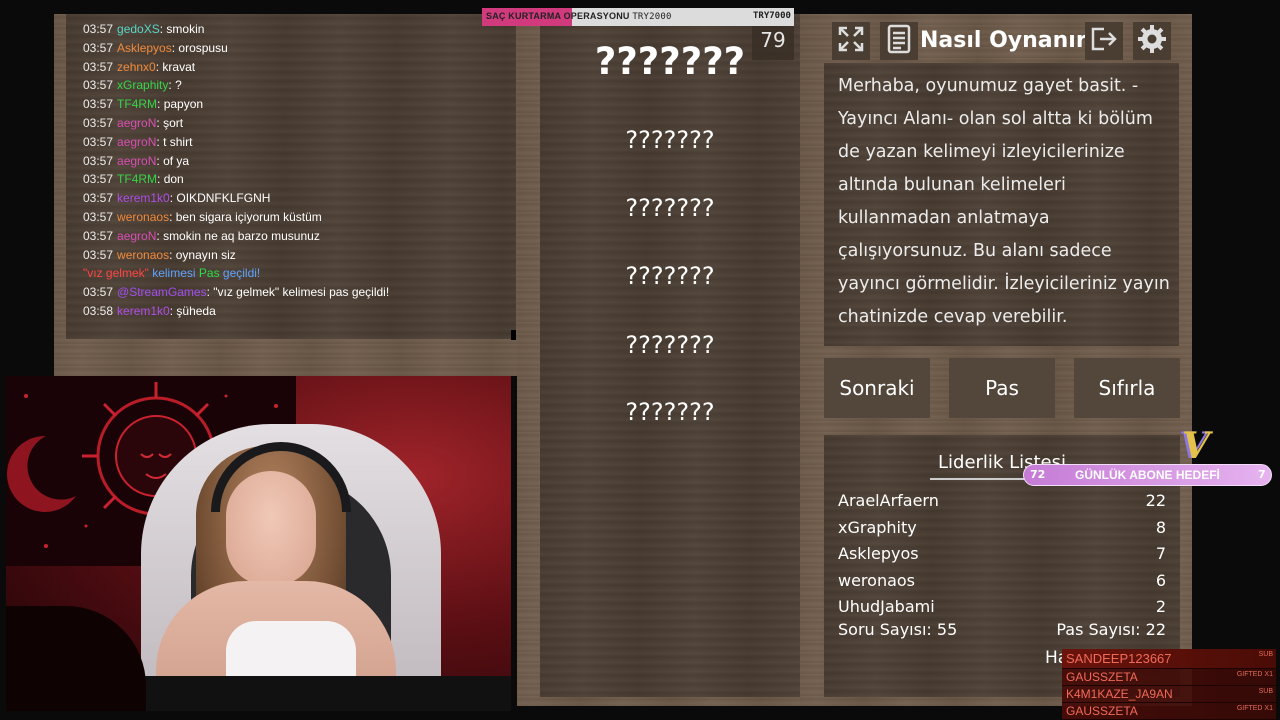  I want to click on event-user: SANDEEP123667, so click(1119, 658).